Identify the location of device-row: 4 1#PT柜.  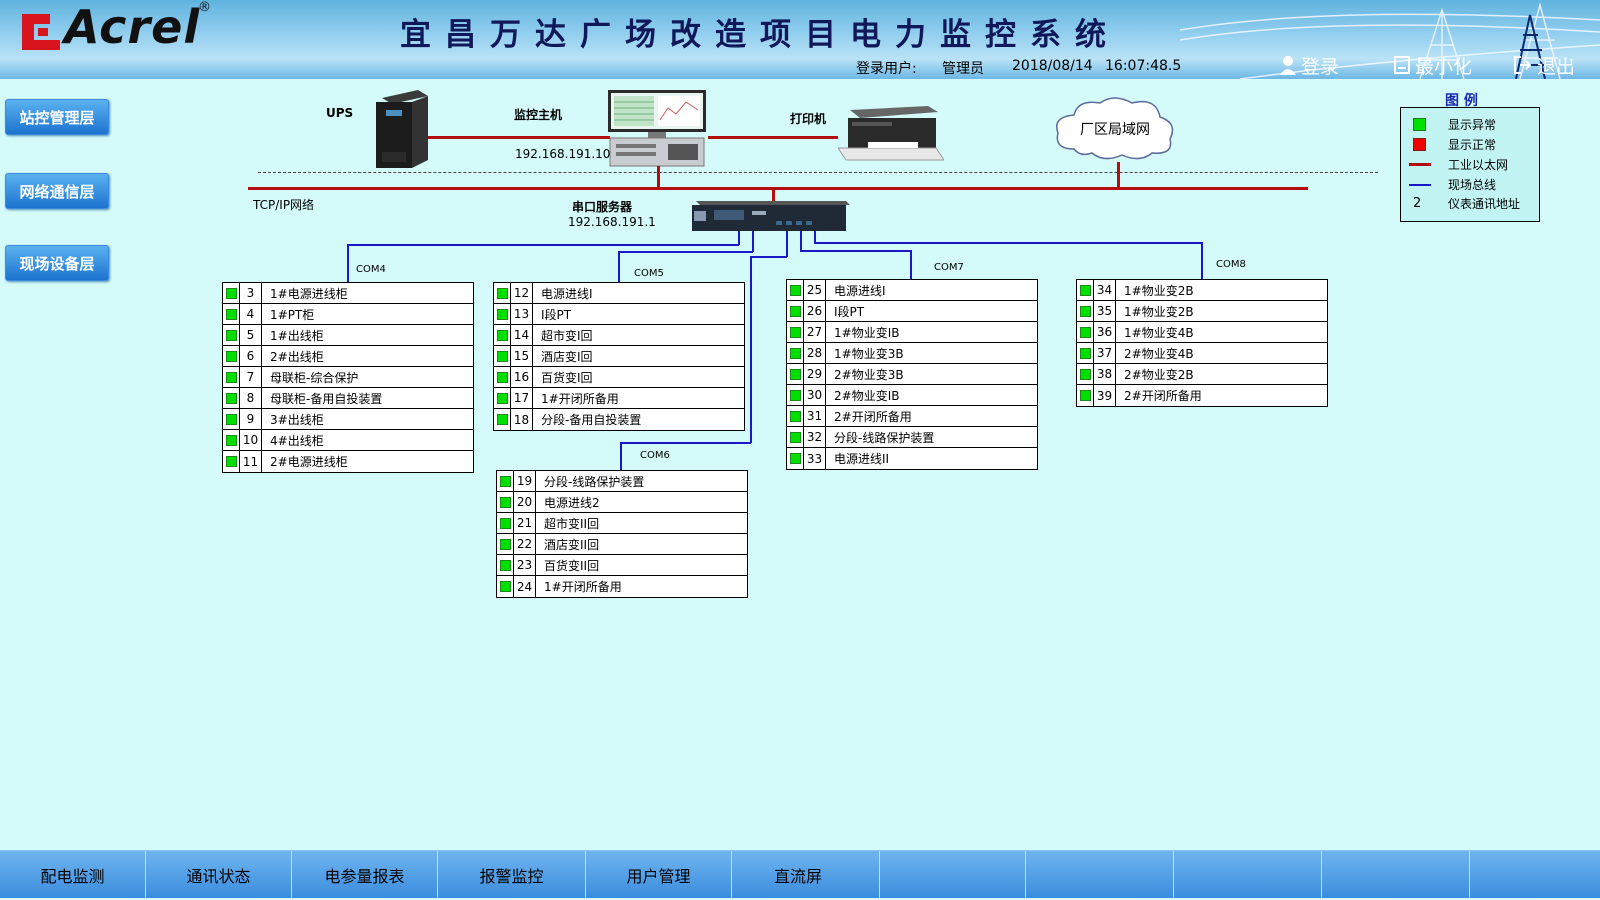
(348, 314).